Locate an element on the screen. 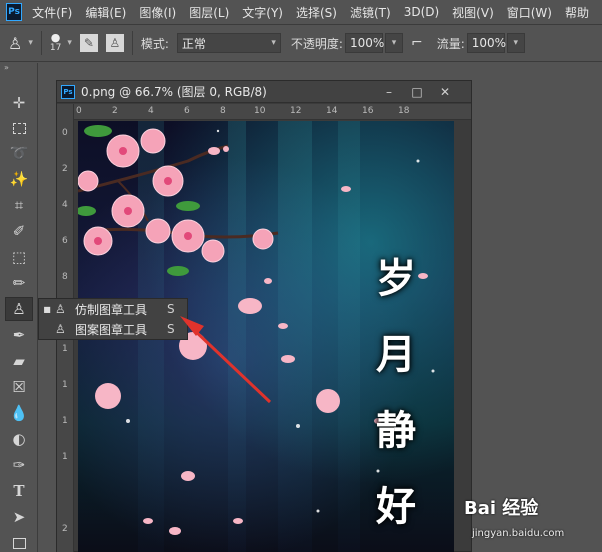 This screenshot has width=602, height=552. opacity-input: 100% is located at coordinates (364, 43).